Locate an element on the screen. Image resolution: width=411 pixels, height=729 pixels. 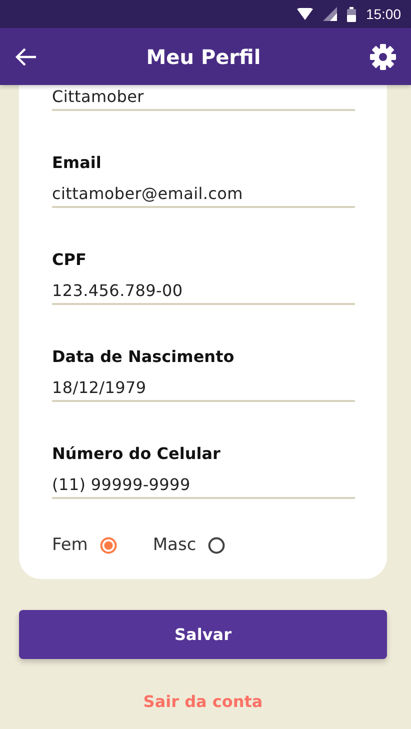
wifi-icon is located at coordinates (304, 14).